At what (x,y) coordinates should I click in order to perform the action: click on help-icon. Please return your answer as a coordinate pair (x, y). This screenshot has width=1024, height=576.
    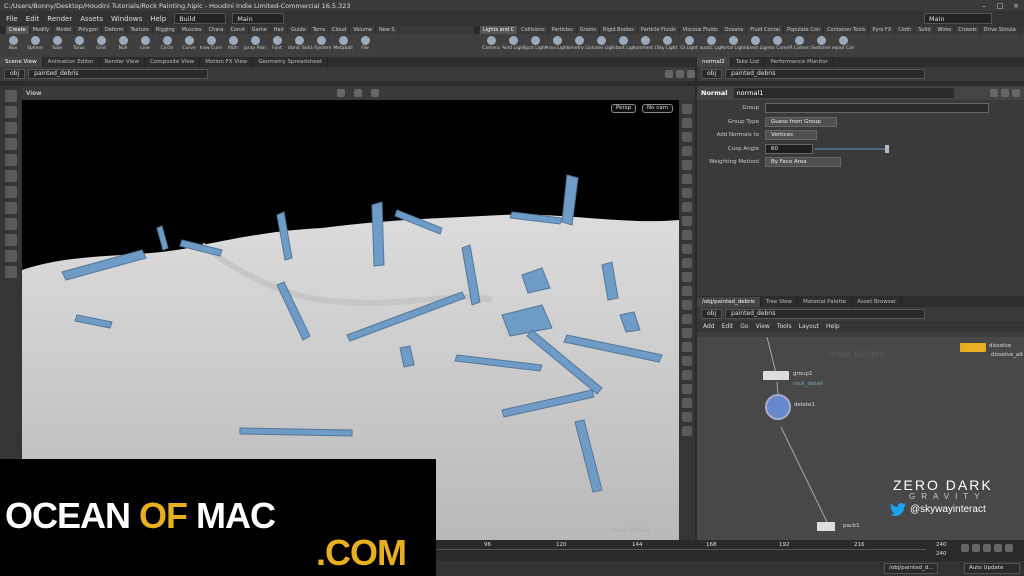
    Looking at the image, I should click on (1005, 93).